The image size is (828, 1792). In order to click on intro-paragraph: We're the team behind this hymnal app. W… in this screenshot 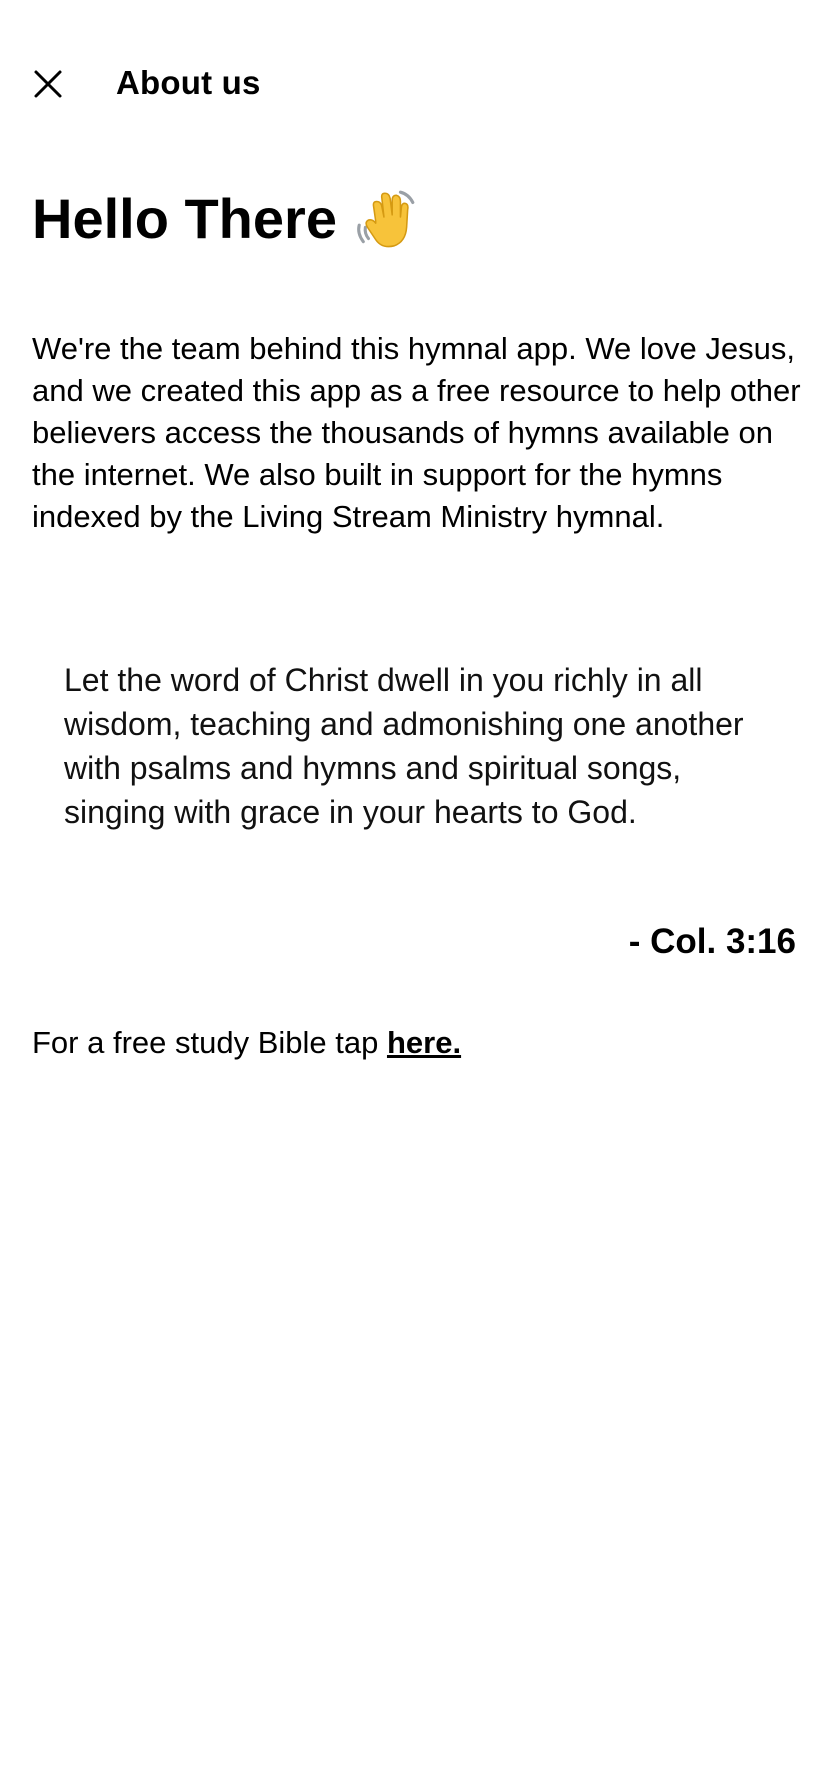, I will do `click(416, 432)`.